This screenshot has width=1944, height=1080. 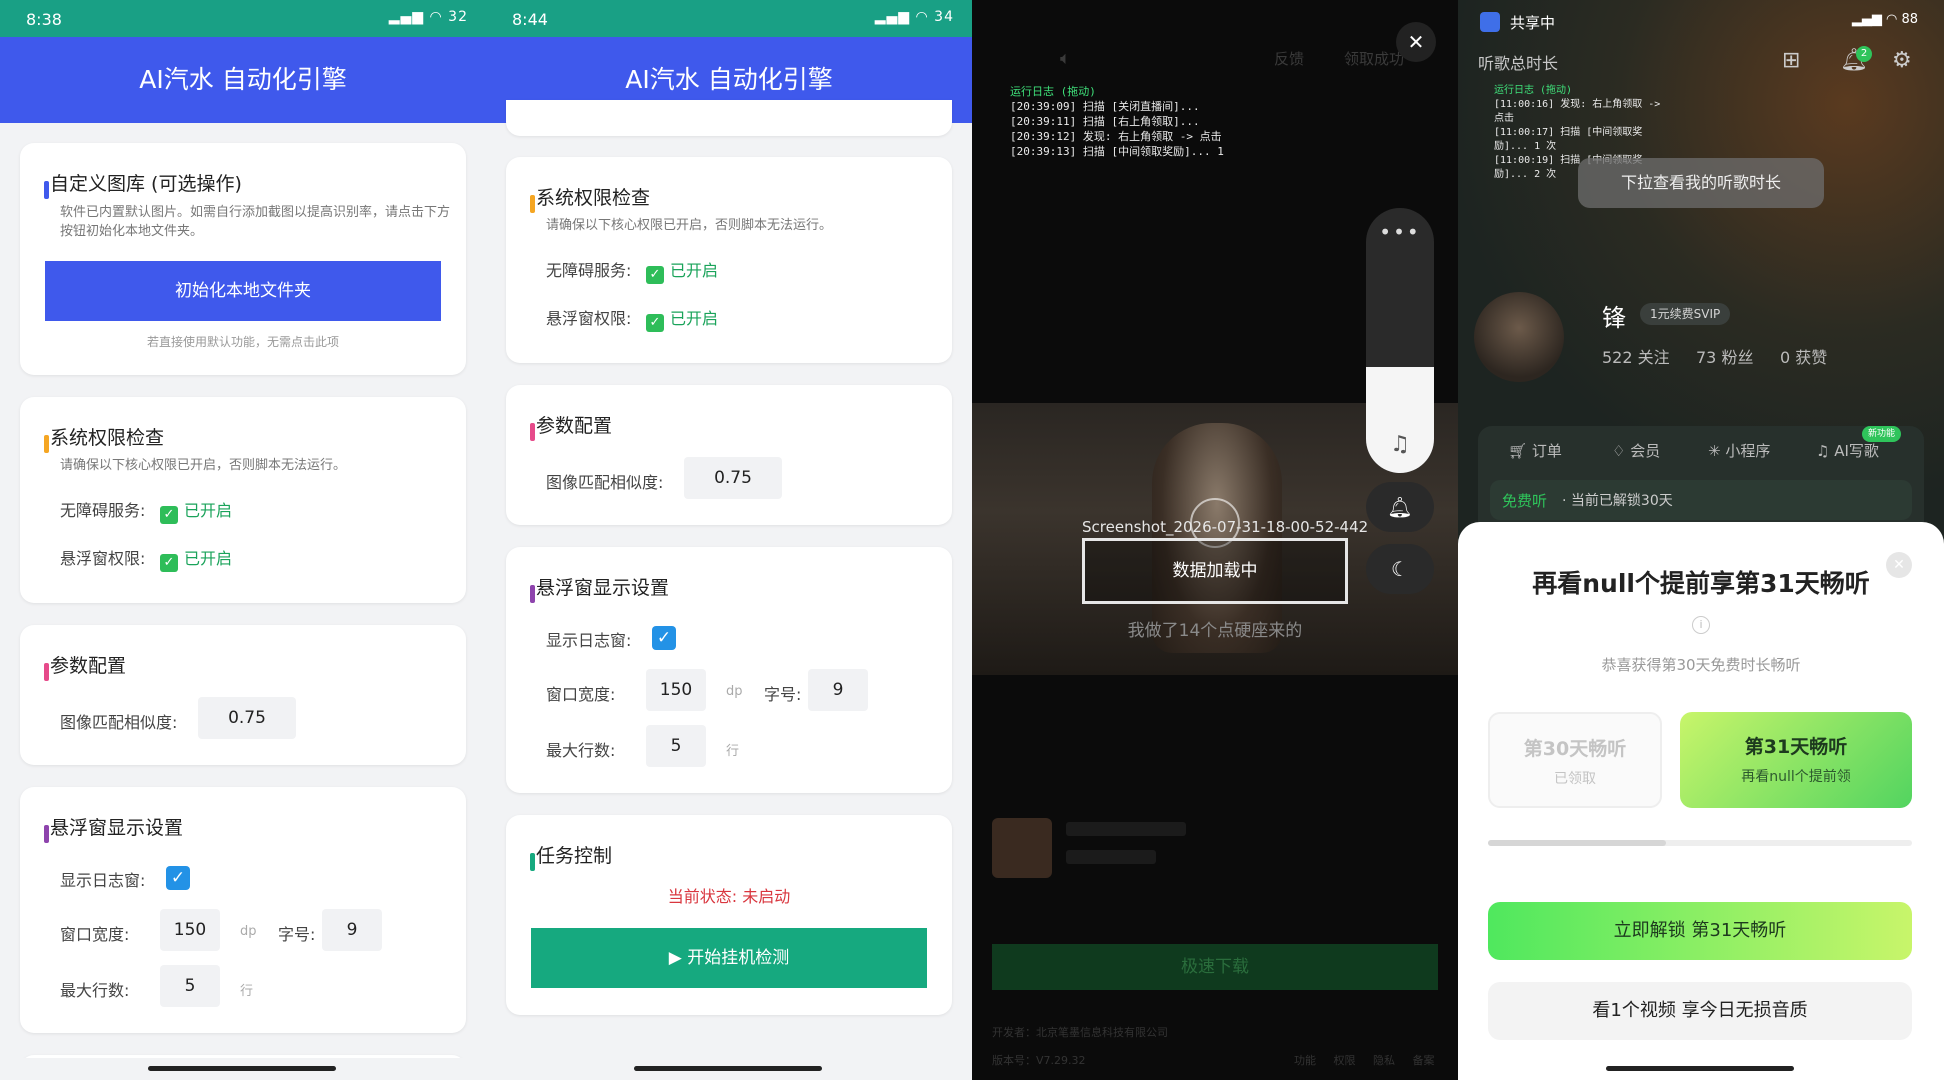 What do you see at coordinates (1700, 1011) in the screenshot?
I see `watch-video-button: 看1个视频 享今日无损音质` at bounding box center [1700, 1011].